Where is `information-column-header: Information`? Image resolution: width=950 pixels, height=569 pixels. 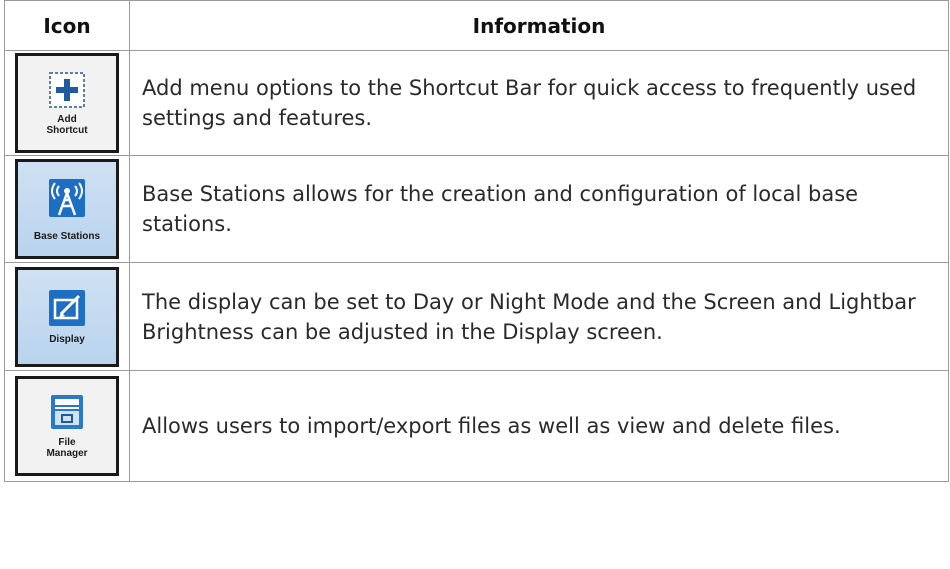 information-column-header: Information is located at coordinates (539, 25).